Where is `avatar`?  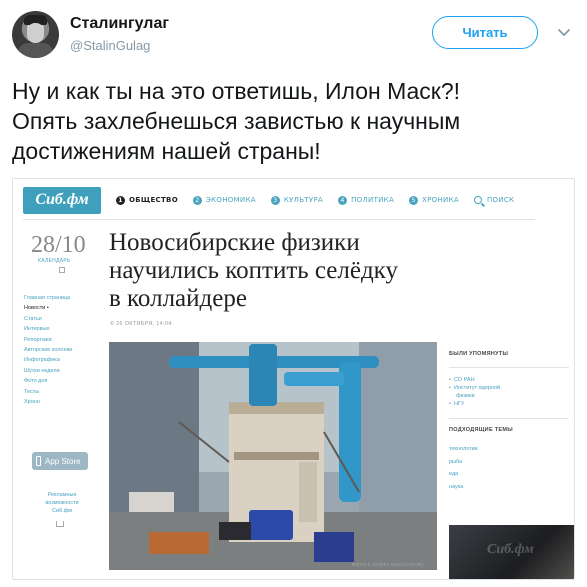
avatar is located at coordinates (35, 34).